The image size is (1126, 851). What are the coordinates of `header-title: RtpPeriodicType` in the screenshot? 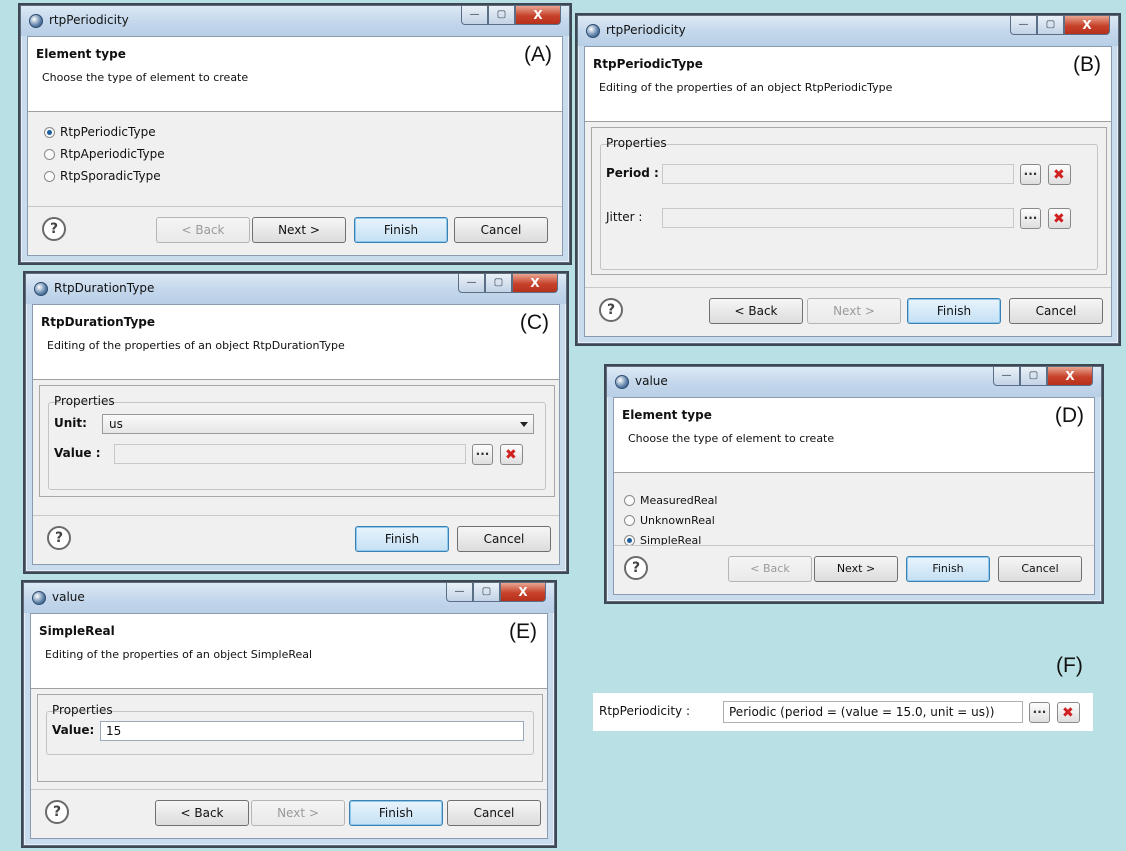 It's located at (648, 64).